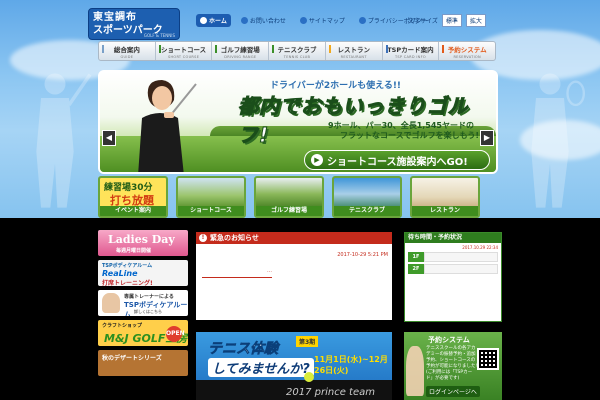 Image resolution: width=600 pixels, height=400 pixels. What do you see at coordinates (410, 135) in the screenshot?
I see `hero-description-line2: フラットなコースでゴルフを楽しもう!` at bounding box center [410, 135].